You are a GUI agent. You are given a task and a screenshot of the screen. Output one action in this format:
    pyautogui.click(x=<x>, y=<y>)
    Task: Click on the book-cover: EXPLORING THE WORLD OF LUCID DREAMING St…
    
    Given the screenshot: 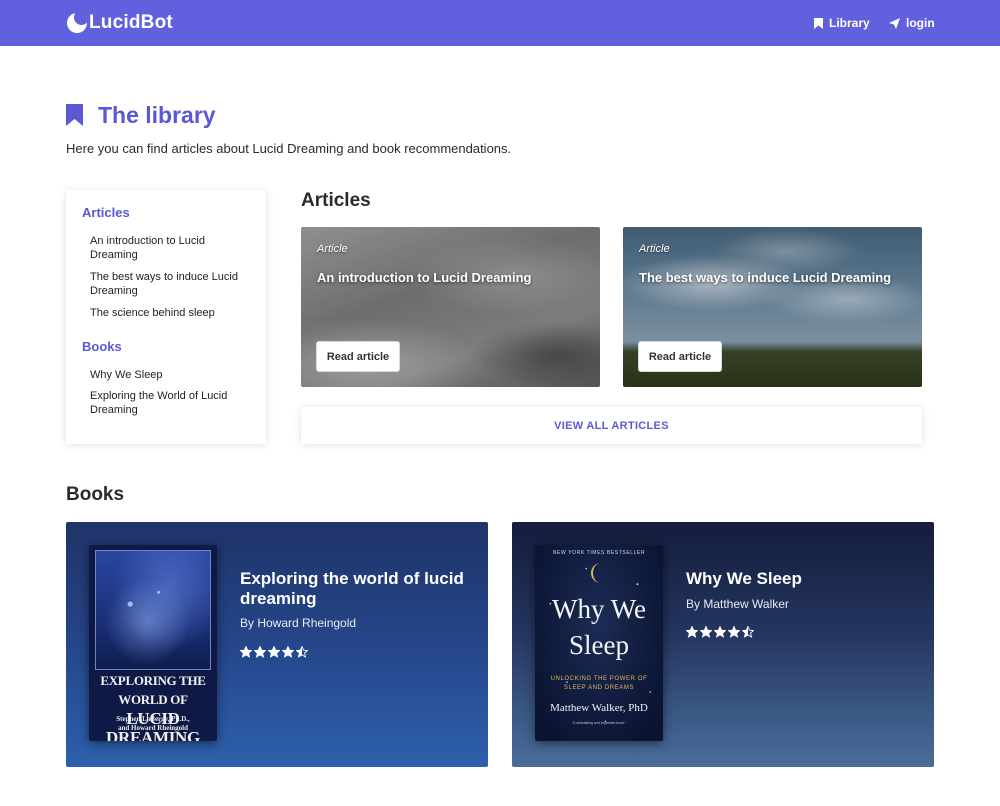 What is the action you would take?
    pyautogui.click(x=153, y=643)
    